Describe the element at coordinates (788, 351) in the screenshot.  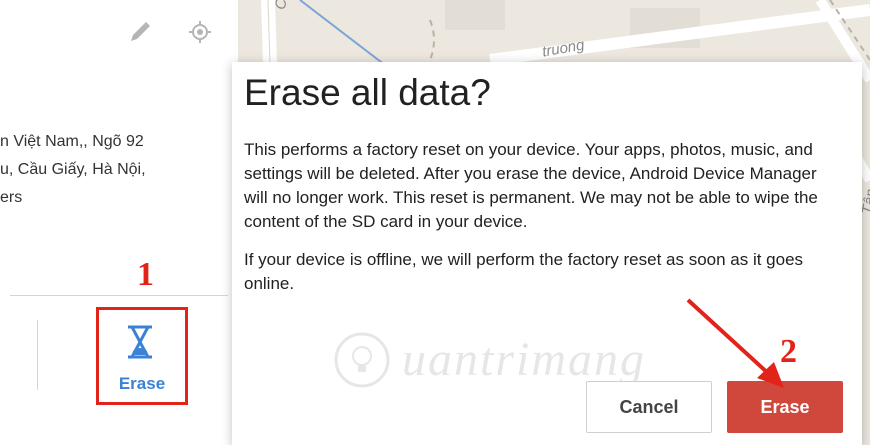
I see `step-2-annotation: 2` at that location.